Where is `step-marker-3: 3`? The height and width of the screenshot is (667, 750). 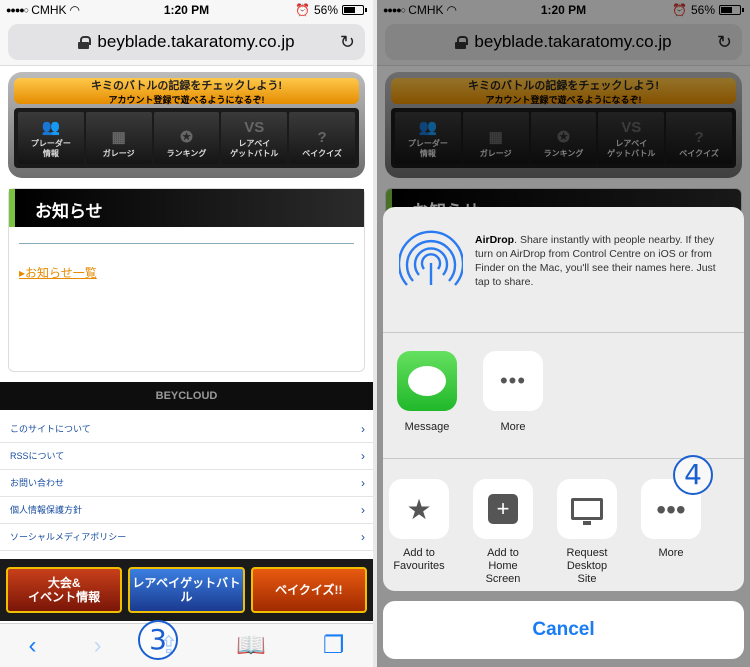
step-marker-3: 3 is located at coordinates (158, 640).